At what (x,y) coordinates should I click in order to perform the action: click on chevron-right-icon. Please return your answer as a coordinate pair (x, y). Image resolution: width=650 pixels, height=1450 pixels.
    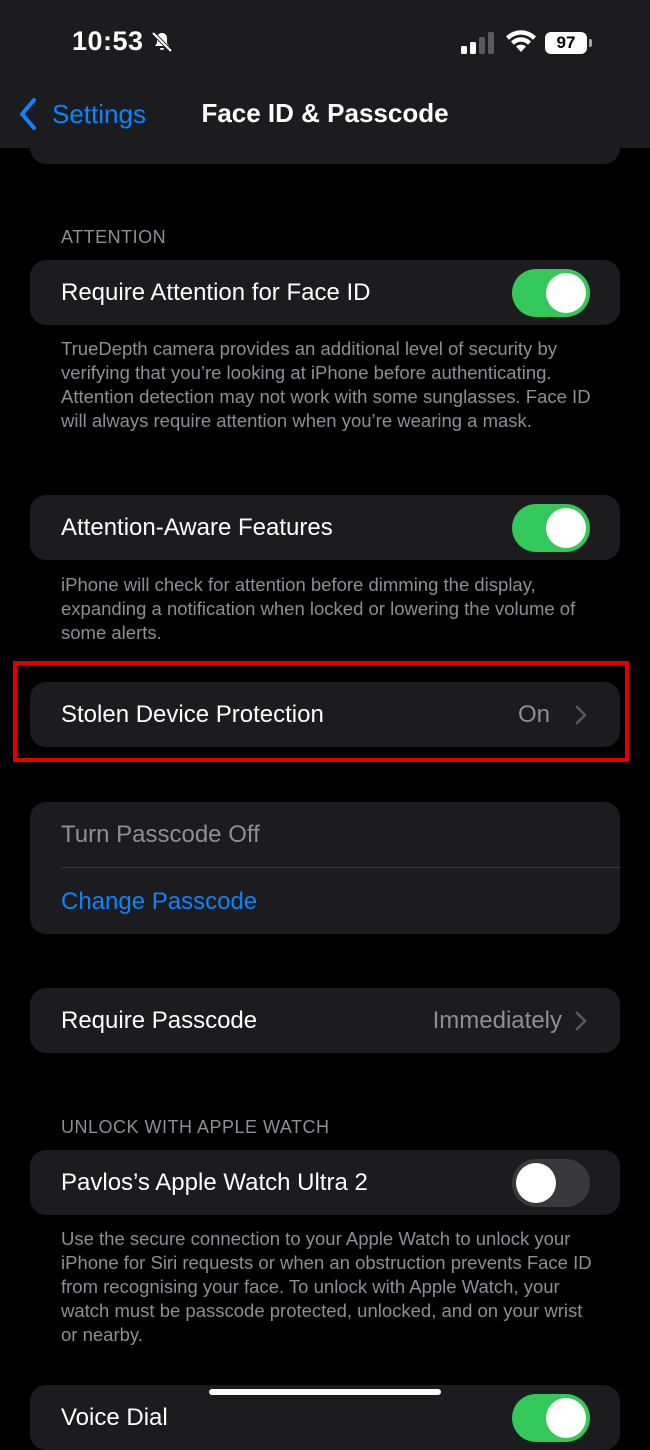
    Looking at the image, I should click on (581, 1021).